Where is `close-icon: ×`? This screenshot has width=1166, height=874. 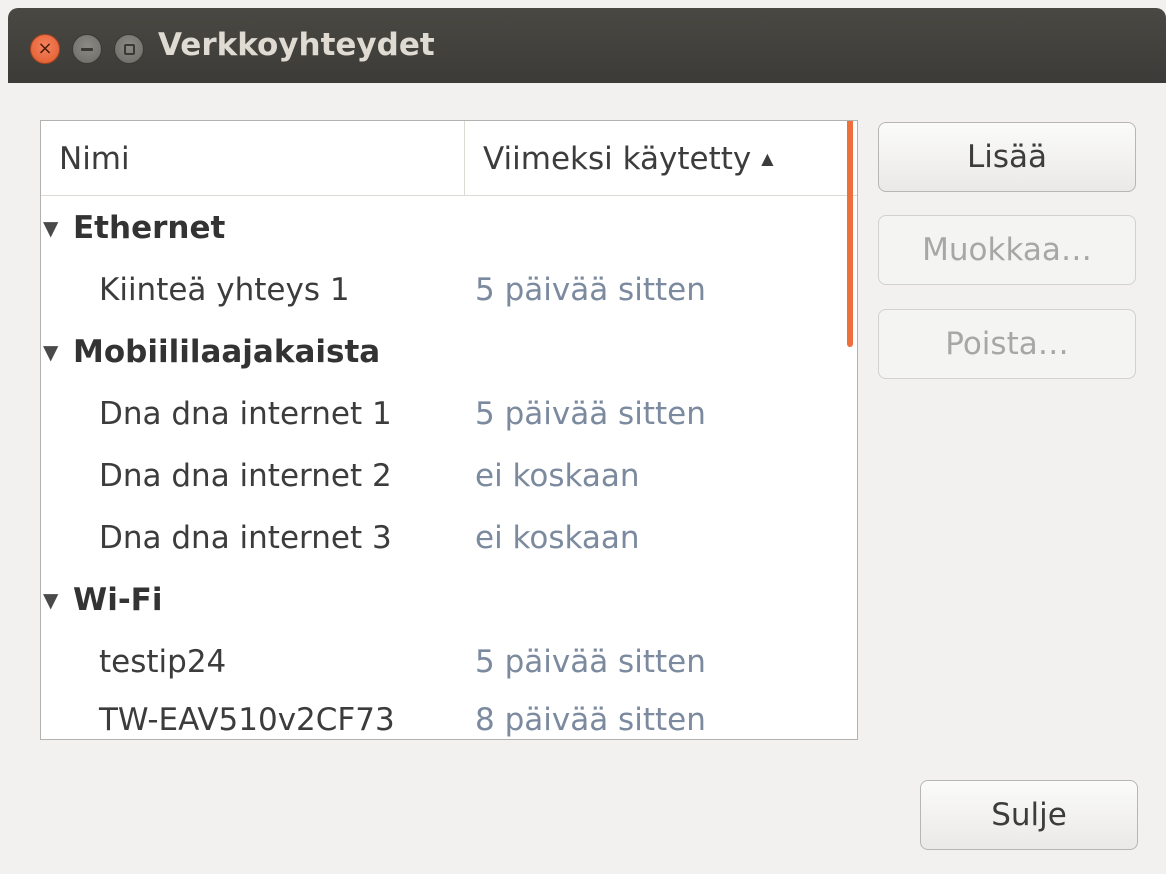 close-icon: × is located at coordinates (45, 48).